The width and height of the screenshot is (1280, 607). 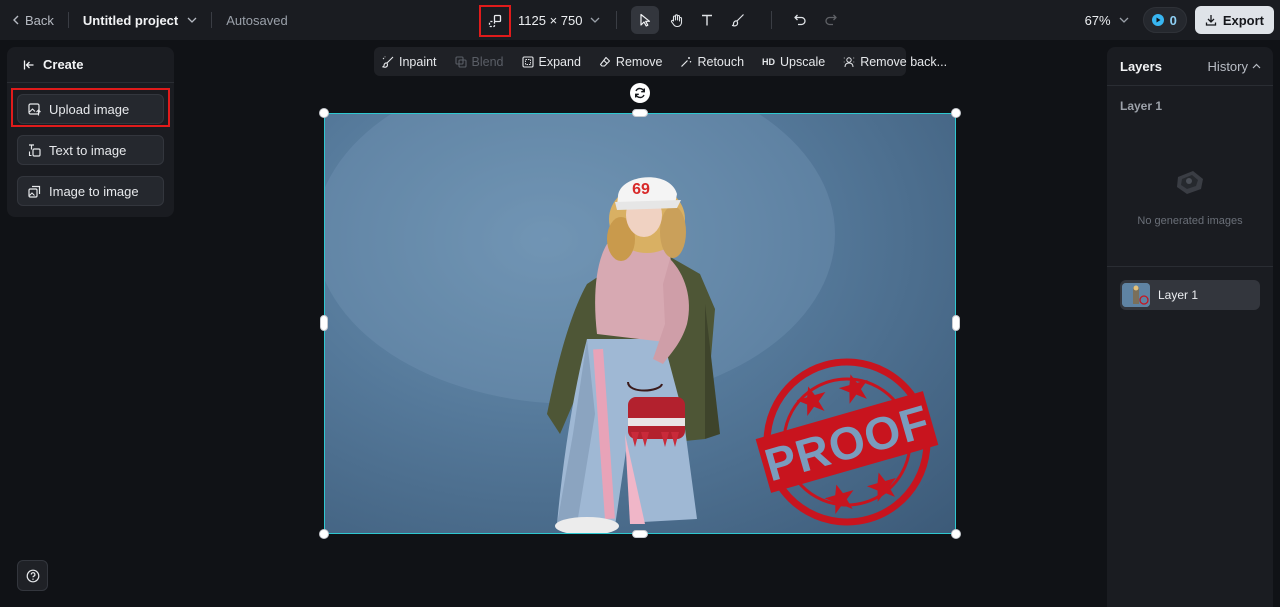 What do you see at coordinates (1141, 106) in the screenshot?
I see `layer-section-title: Layer 1` at bounding box center [1141, 106].